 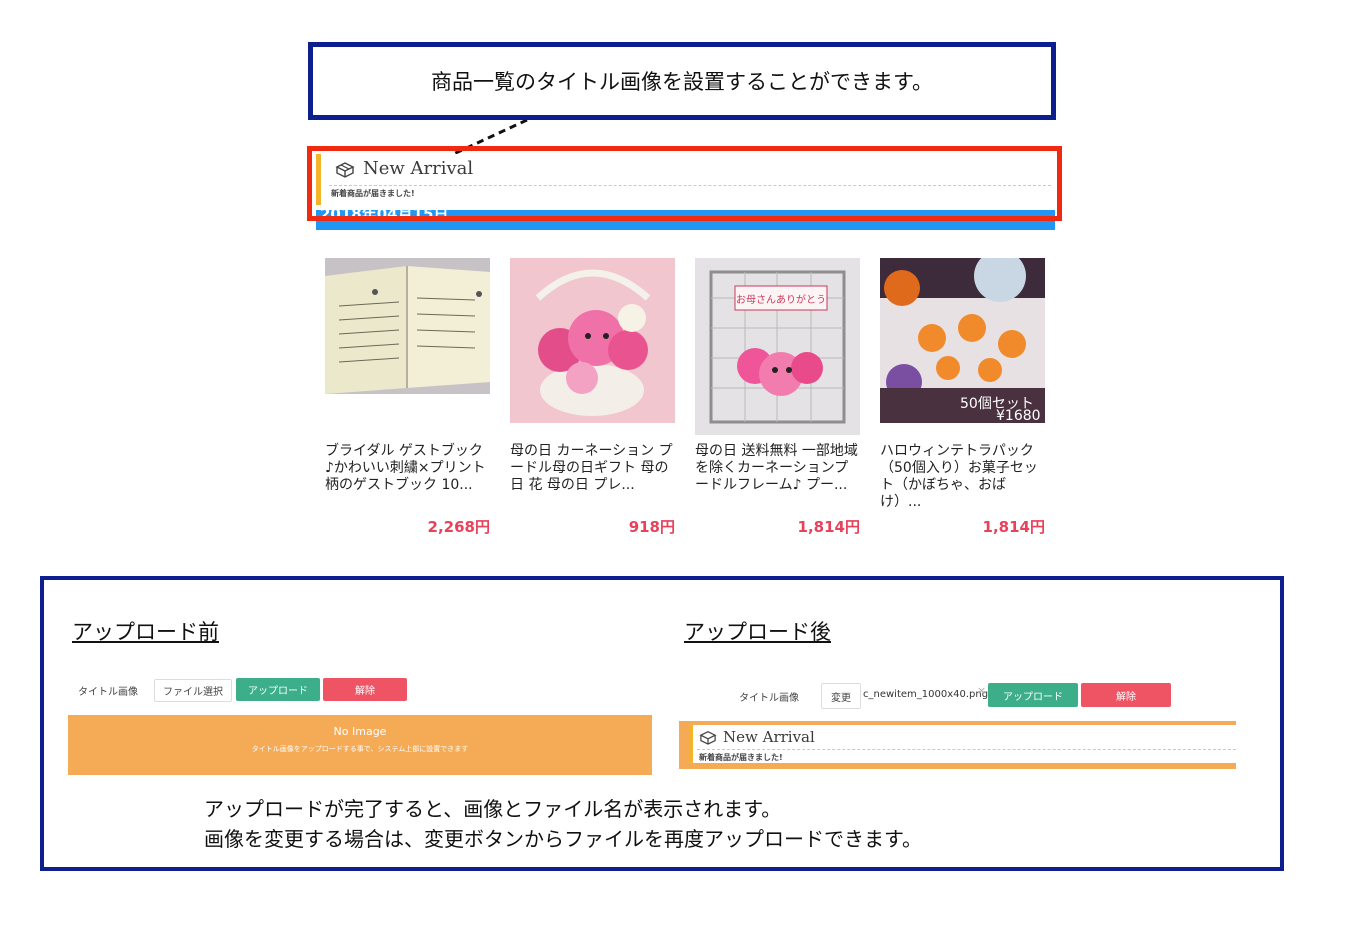 I want to click on callout-box: 商品一覧のタイトル画像を設置することができます。, so click(x=682, y=81).